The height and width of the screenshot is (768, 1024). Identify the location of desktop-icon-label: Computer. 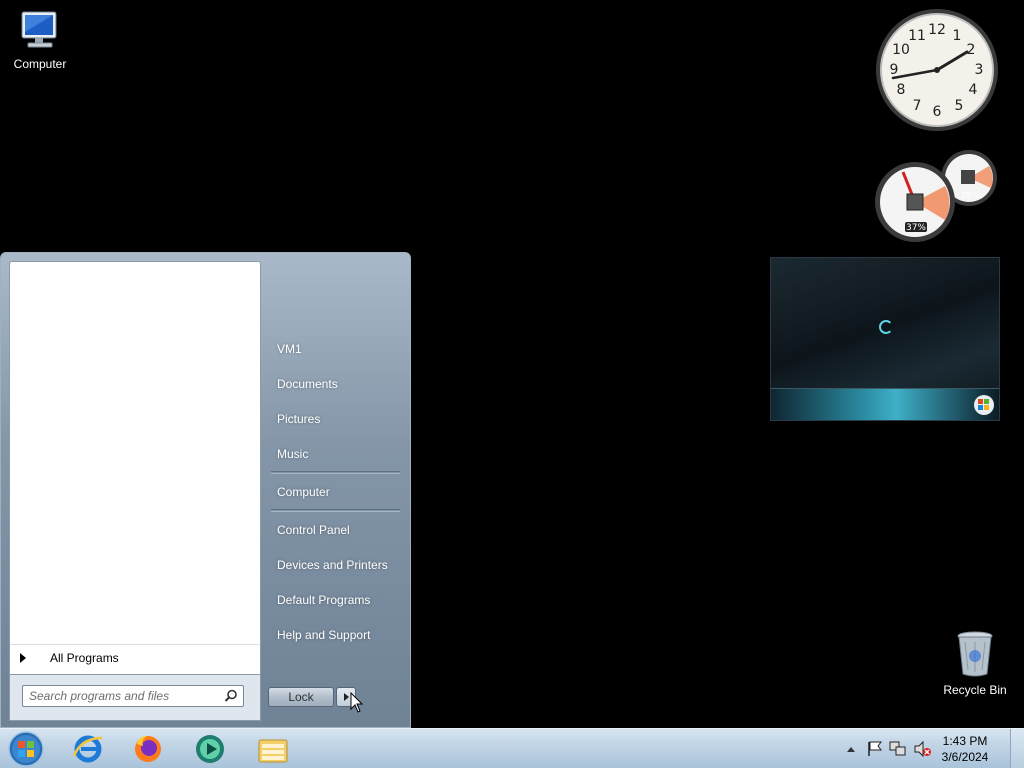
(40, 64).